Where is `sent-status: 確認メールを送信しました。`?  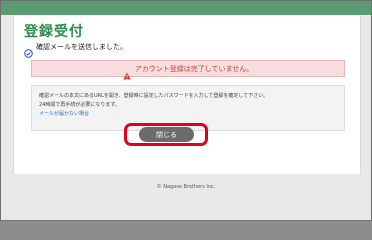 sent-status: 確認メールを送信しました。 is located at coordinates (75, 49).